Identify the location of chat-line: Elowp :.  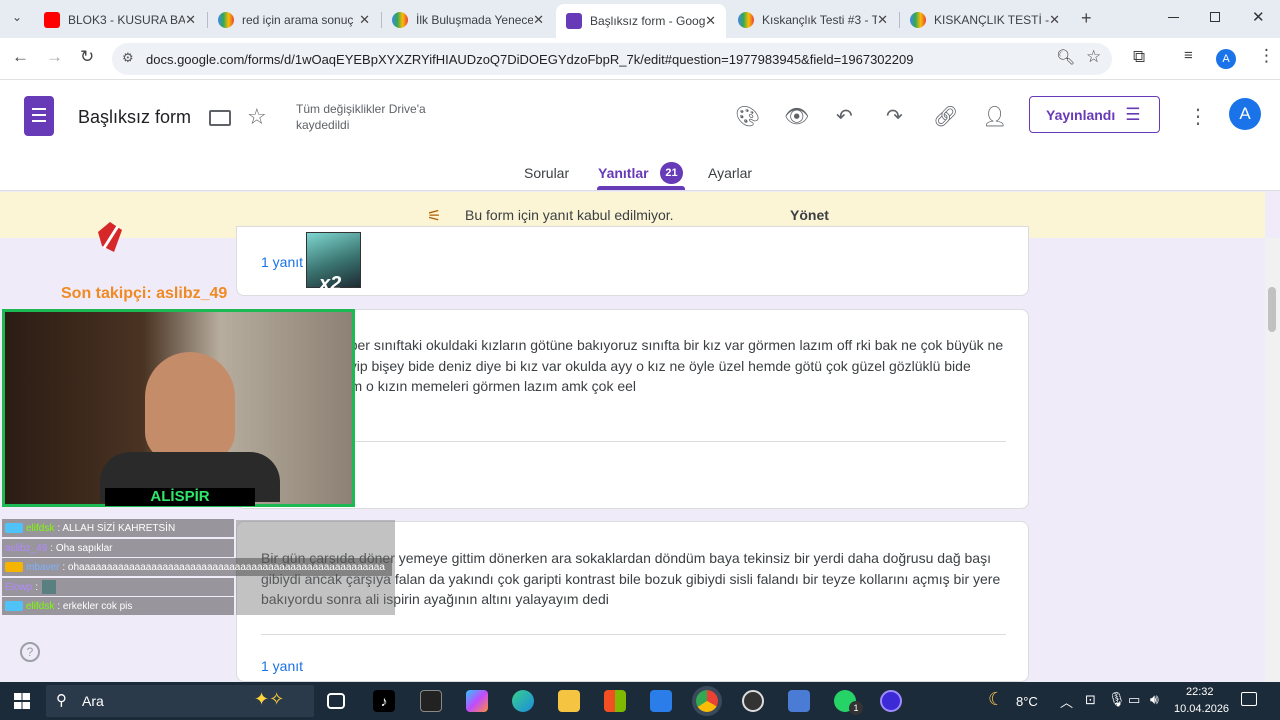
(118, 587).